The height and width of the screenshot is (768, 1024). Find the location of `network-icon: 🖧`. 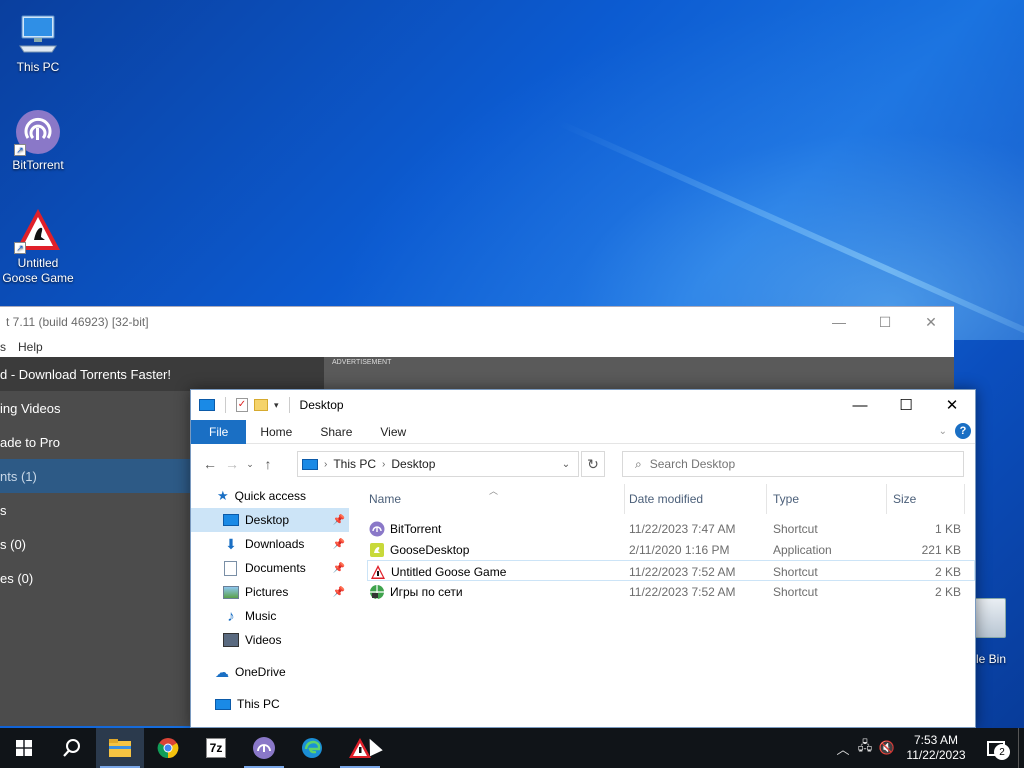

network-icon: 🖧 is located at coordinates (865, 748).